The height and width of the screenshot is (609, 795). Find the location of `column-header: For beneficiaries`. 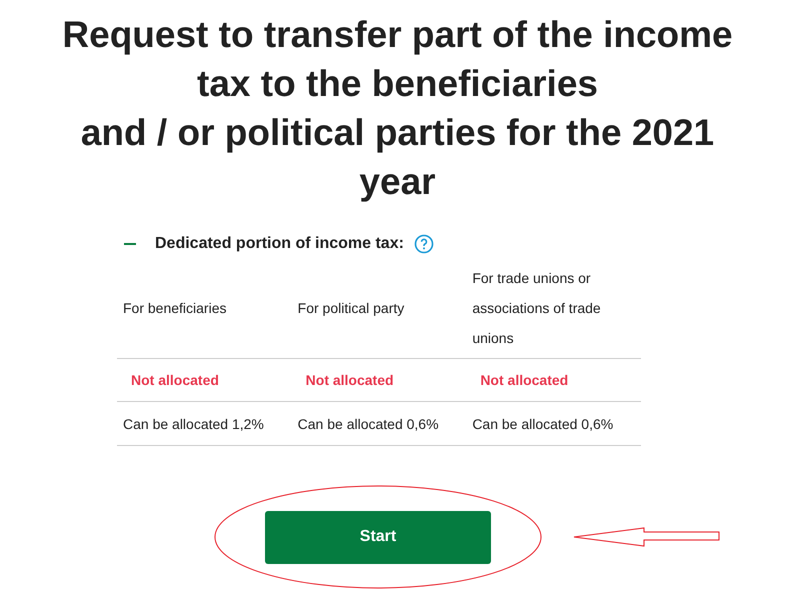

column-header: For beneficiaries is located at coordinates (204, 309).